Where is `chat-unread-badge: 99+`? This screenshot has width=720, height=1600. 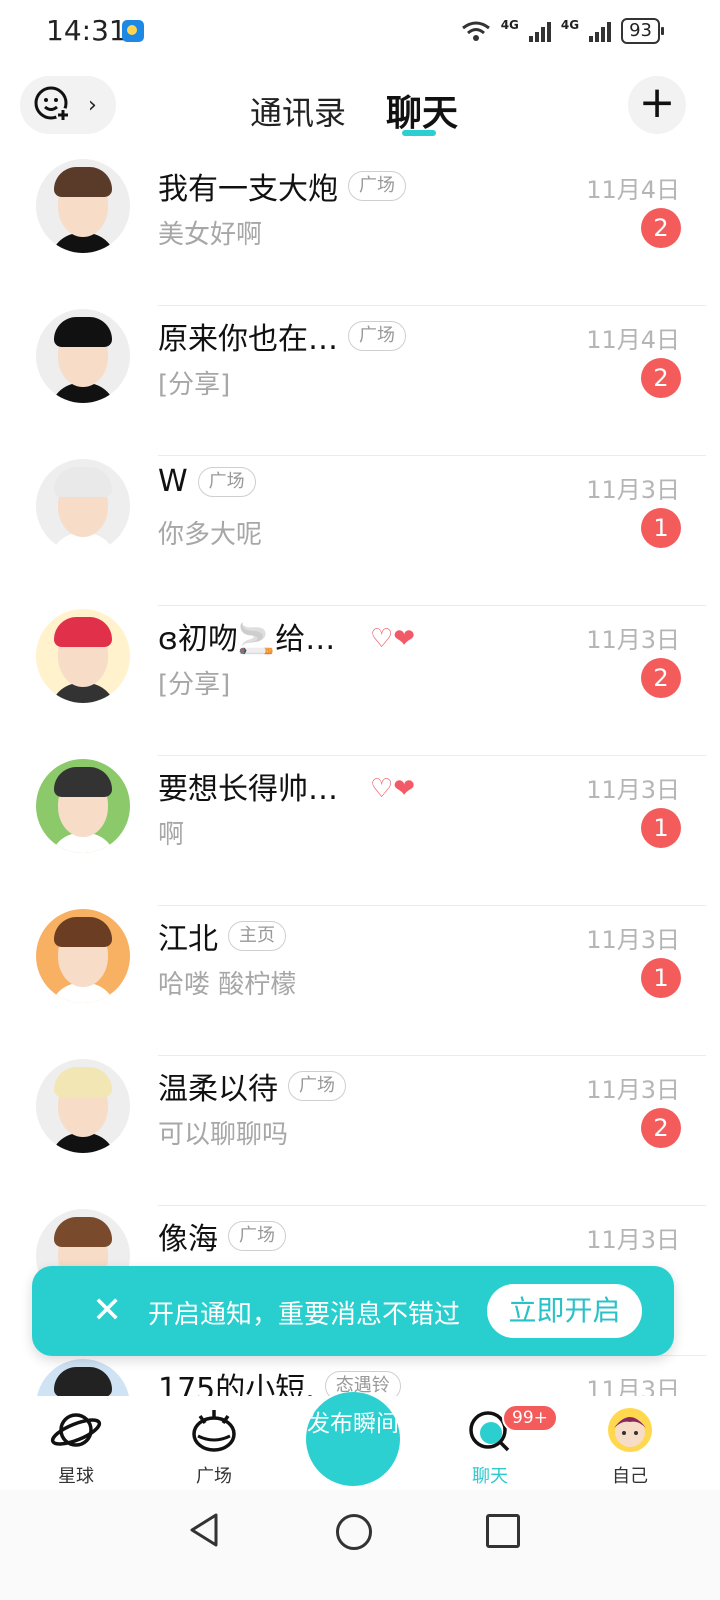
chat-unread-badge: 99+ is located at coordinates (530, 1418).